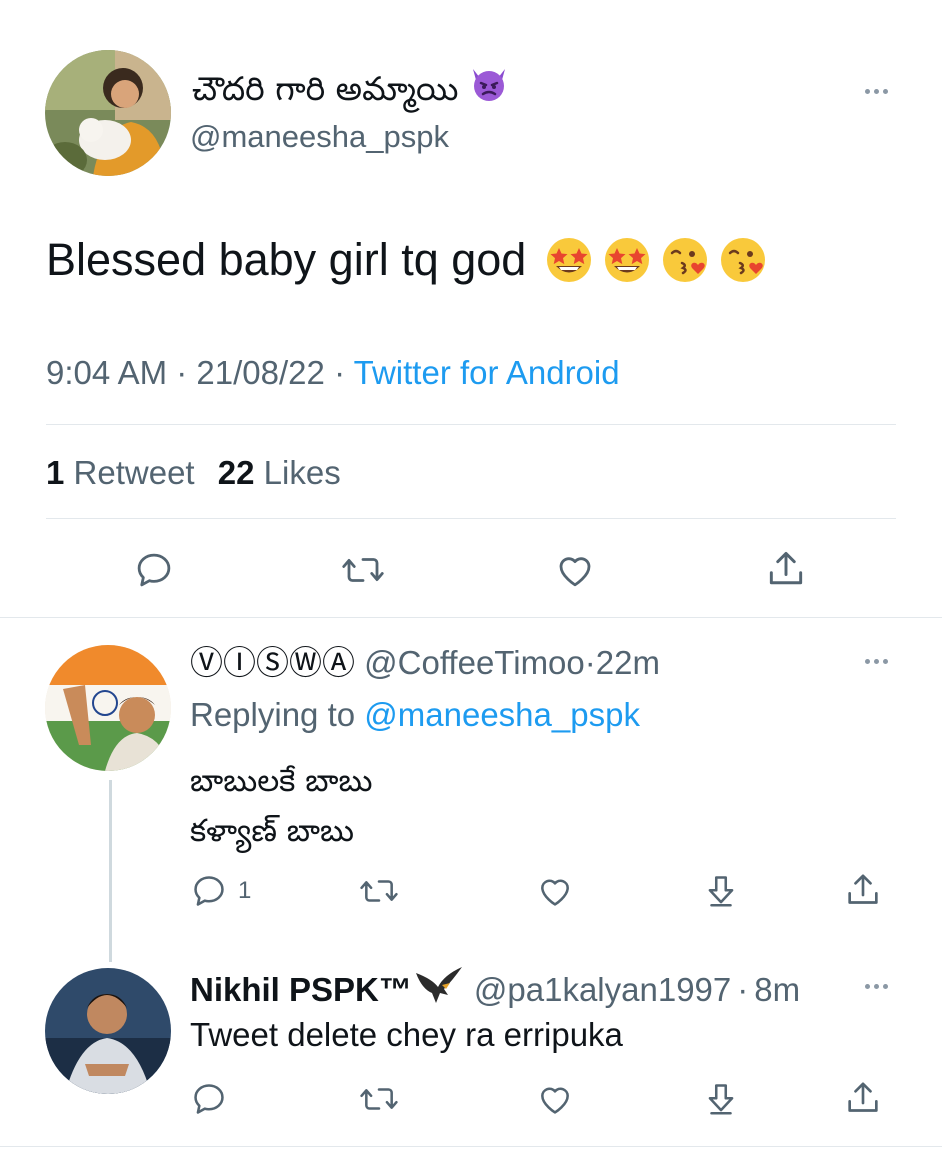 This screenshot has width=942, height=1154. I want to click on reply-text: Tweet delete chey ra erripuka, so click(406, 1034).